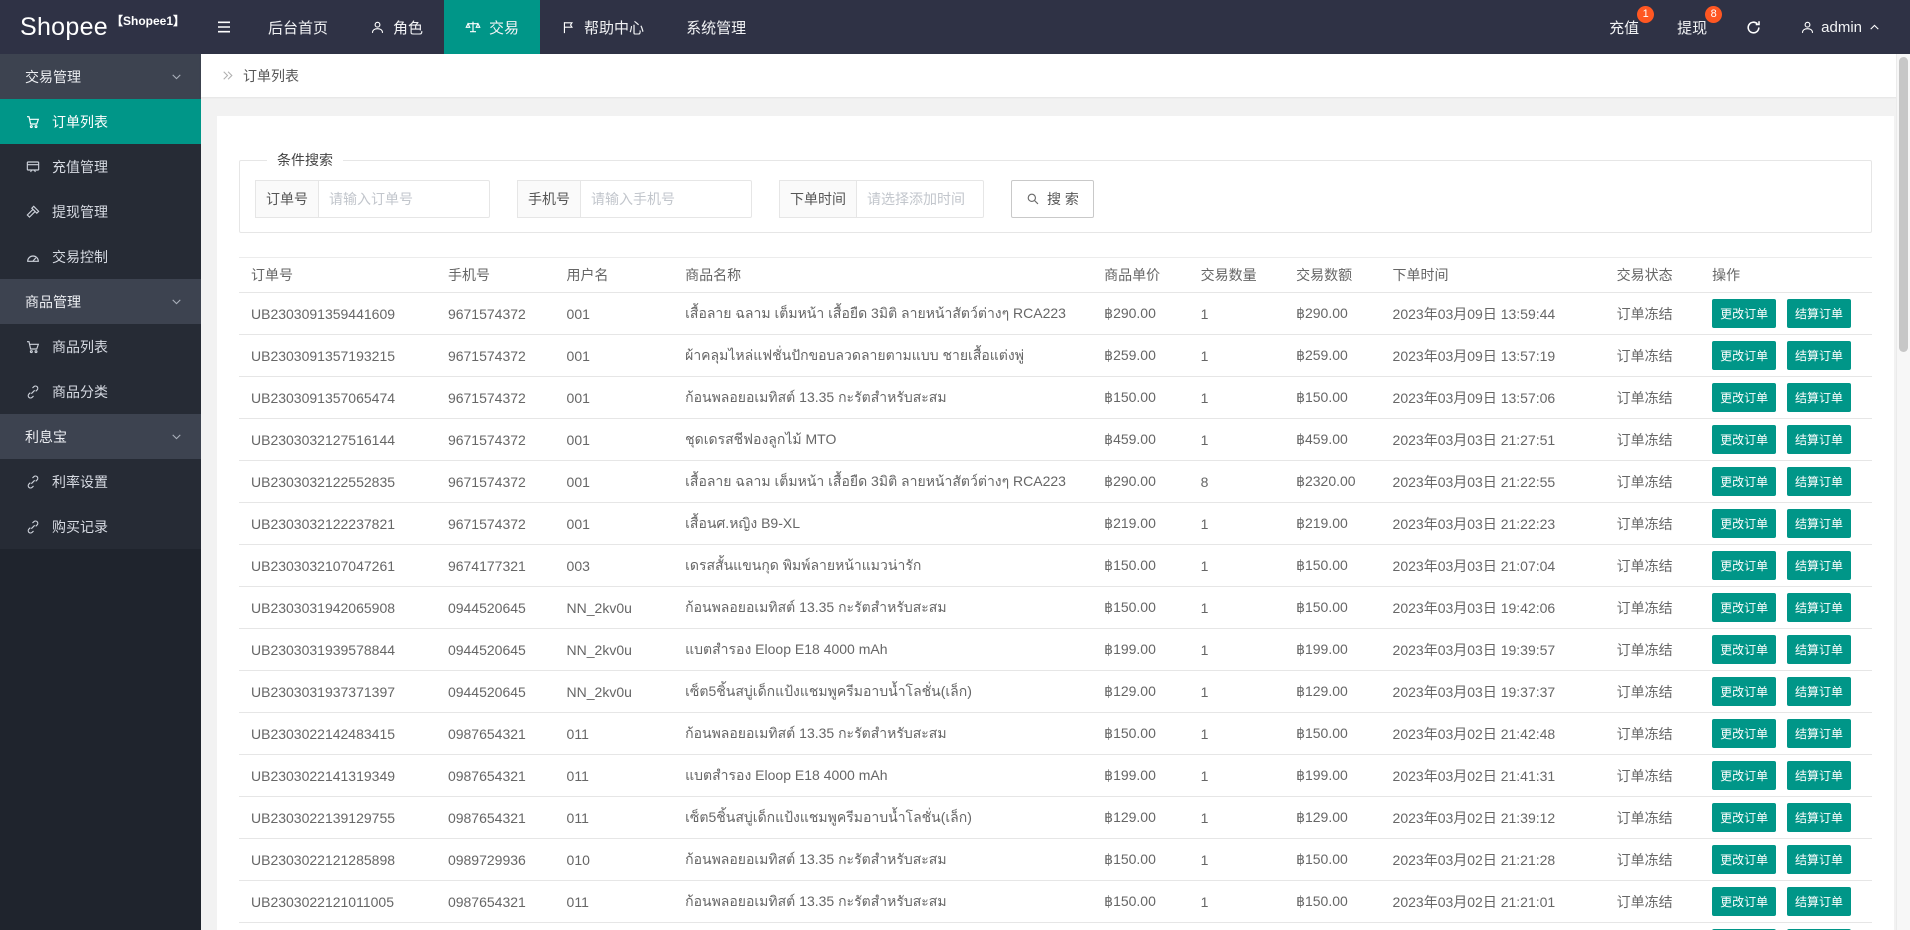 The height and width of the screenshot is (930, 1910). I want to click on app-logo: Shopee 【Shopee1】, so click(100, 27).